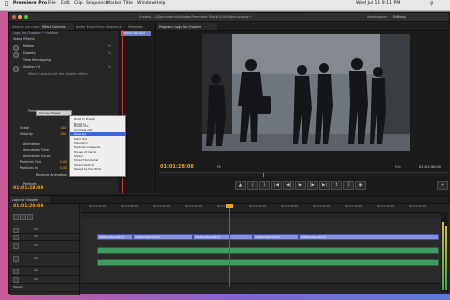  What do you see at coordinates (37, 156) in the screenshot?
I see `ec-label: Animation Curve` at bounding box center [37, 156].